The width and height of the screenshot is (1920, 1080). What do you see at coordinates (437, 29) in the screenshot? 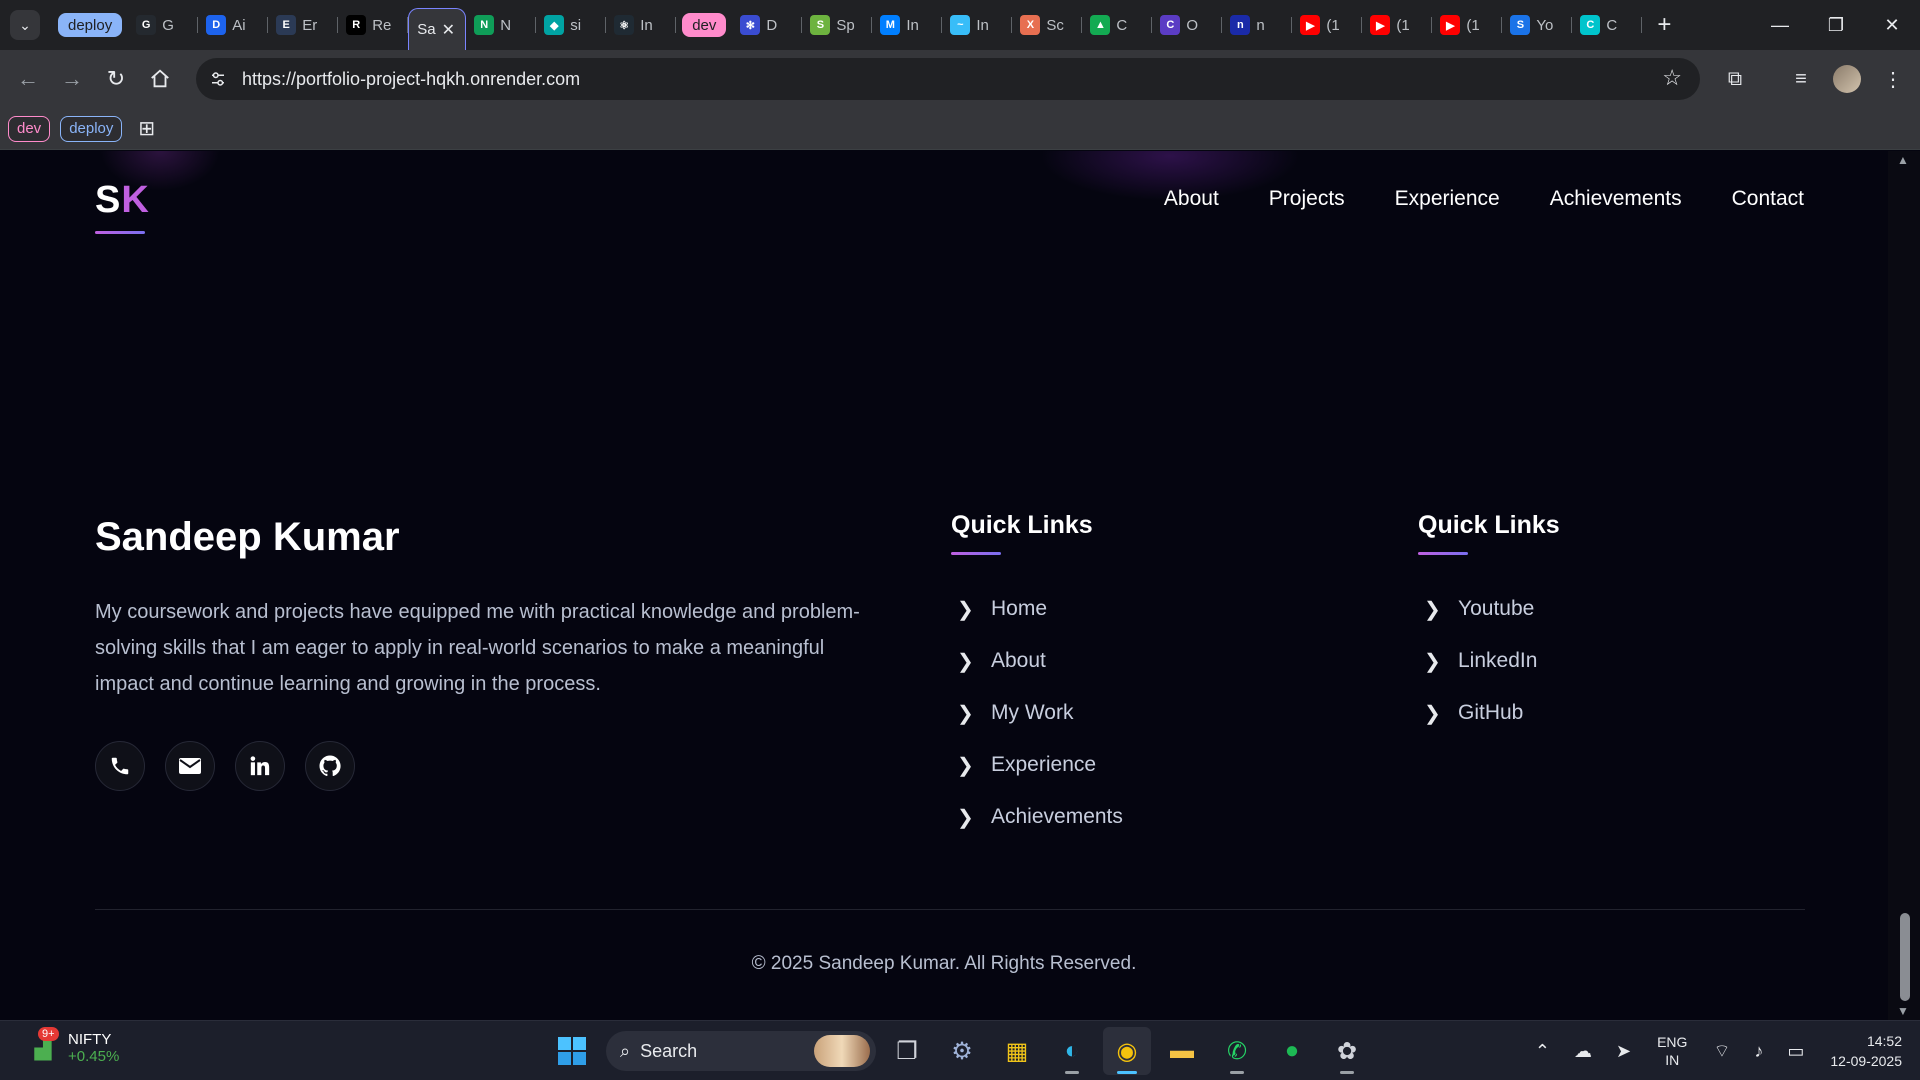
I see `active-browser-tab: Sa ✕` at bounding box center [437, 29].